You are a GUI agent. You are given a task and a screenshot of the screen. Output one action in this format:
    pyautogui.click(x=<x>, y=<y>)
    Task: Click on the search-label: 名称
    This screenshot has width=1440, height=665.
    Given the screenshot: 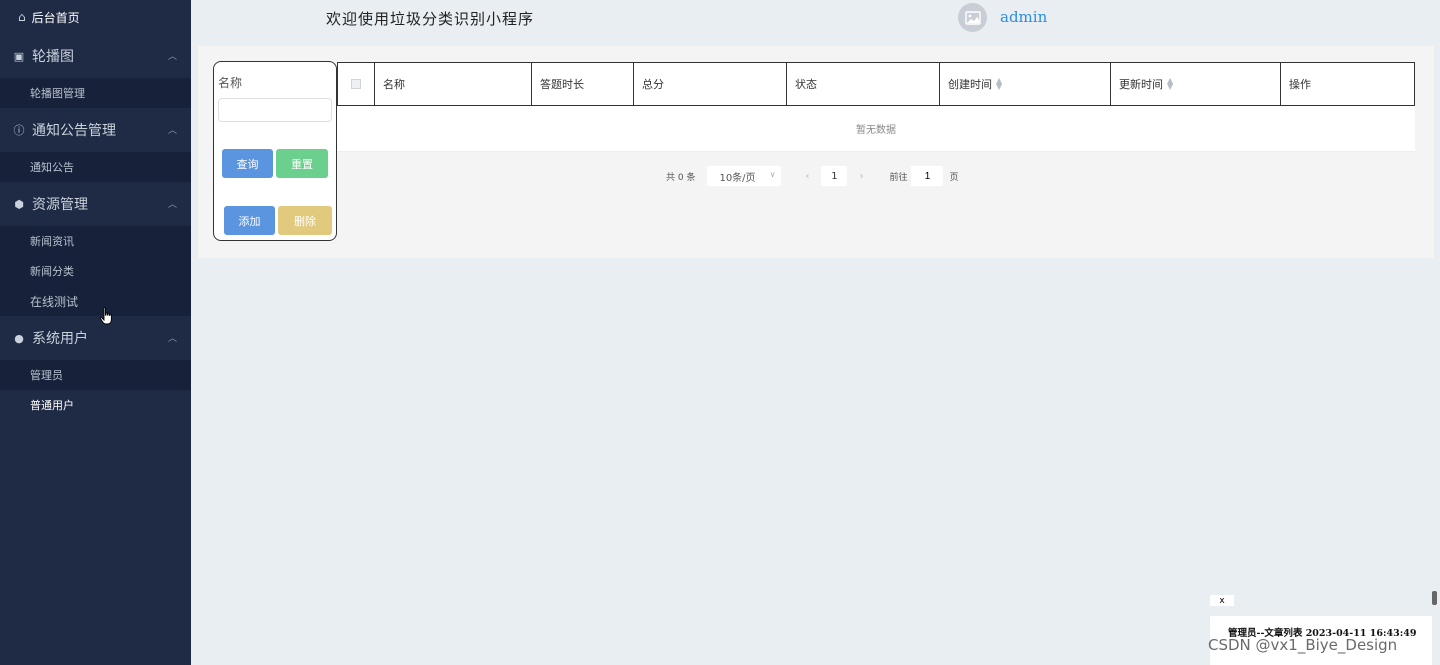 What is the action you would take?
    pyautogui.click(x=230, y=83)
    